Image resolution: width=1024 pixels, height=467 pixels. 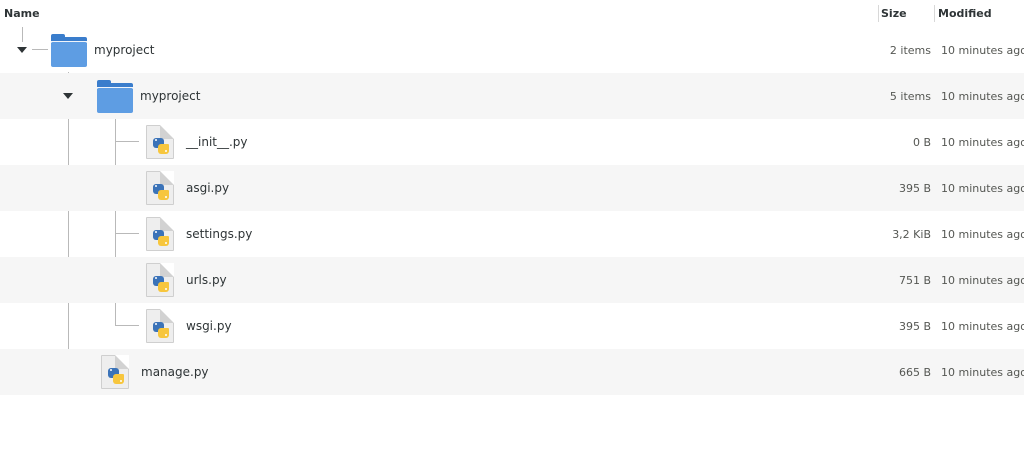 I want to click on file-name: __init__.py, so click(x=217, y=142).